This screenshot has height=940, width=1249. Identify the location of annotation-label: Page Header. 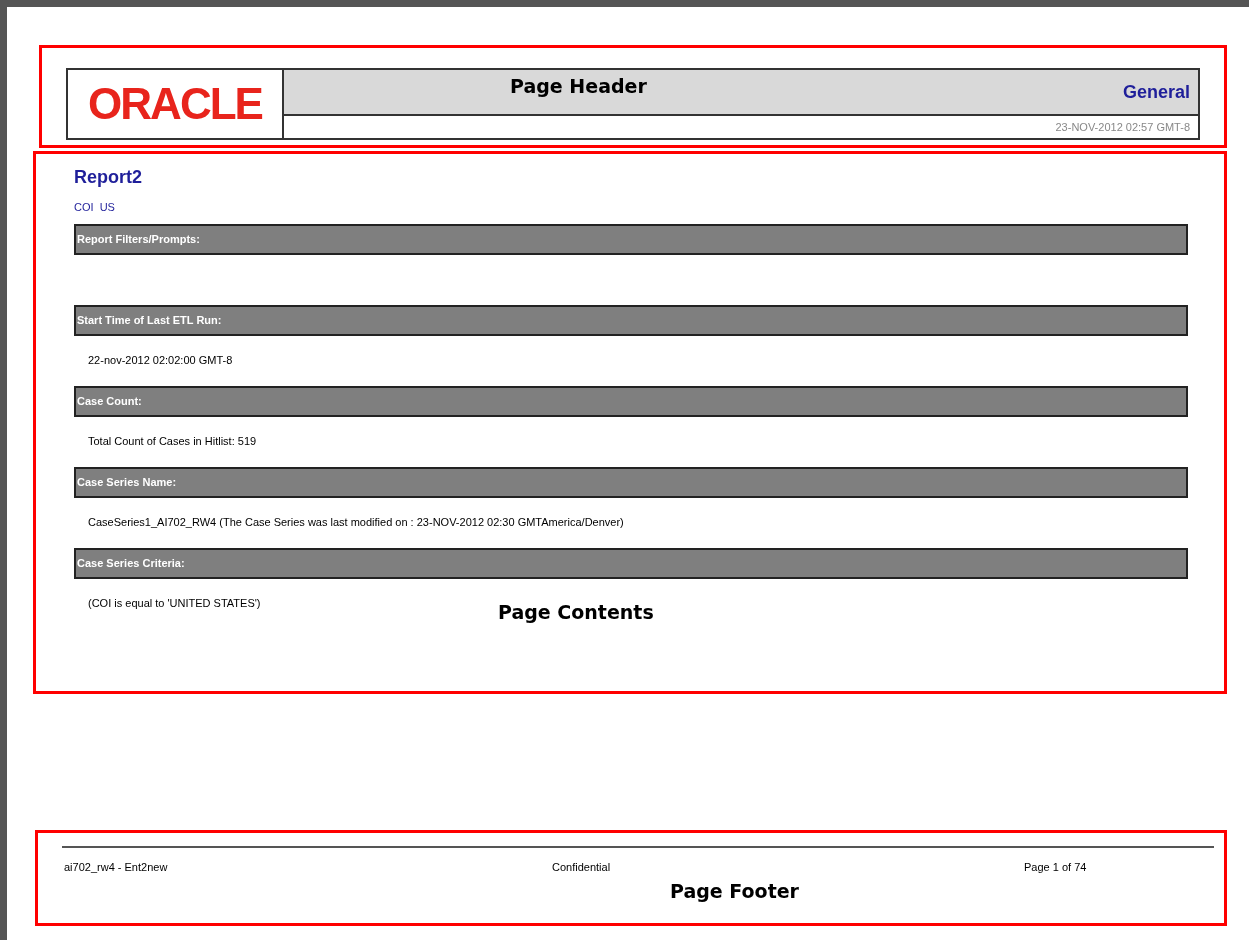
(578, 86).